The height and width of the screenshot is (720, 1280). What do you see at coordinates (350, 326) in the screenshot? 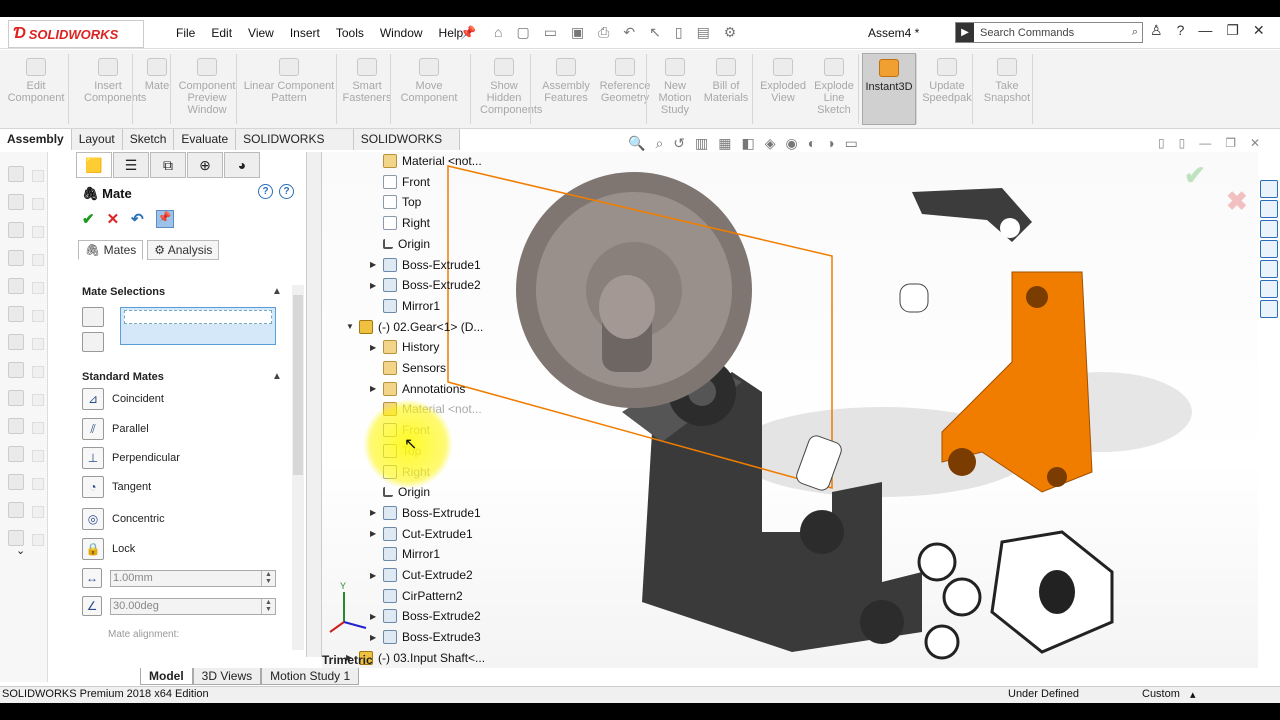
I see `expand-toggle-icon: ▼` at bounding box center [350, 326].